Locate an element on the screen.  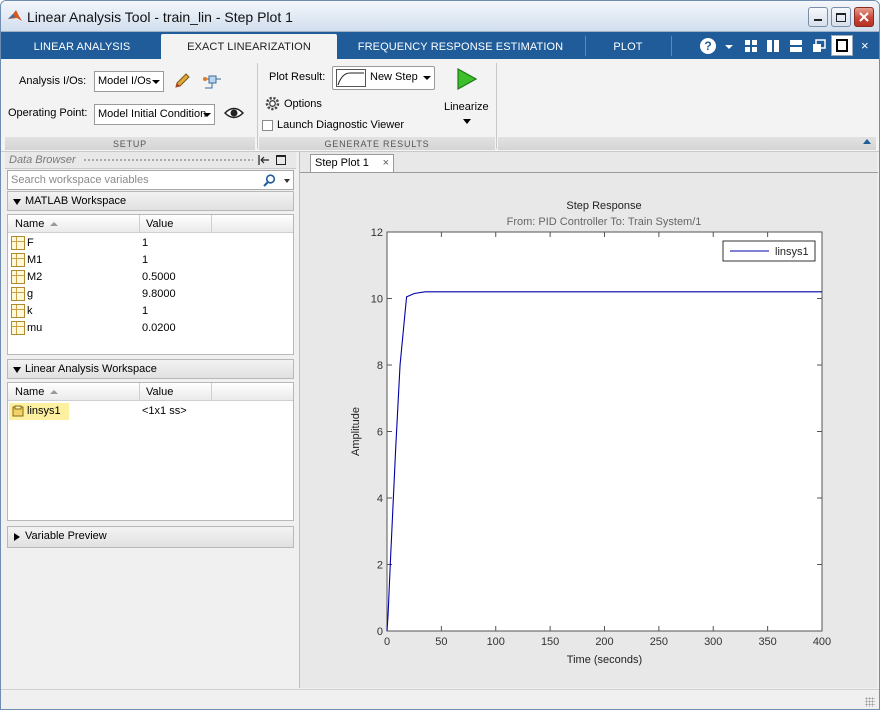
variable-preview-title: Variable Preview is located at coordinates (66, 536).